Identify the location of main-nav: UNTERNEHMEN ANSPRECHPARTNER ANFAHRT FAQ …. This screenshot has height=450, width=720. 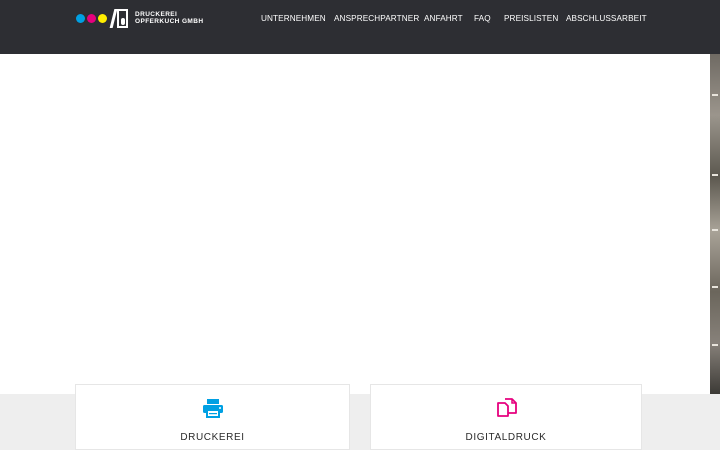
(360, 20).